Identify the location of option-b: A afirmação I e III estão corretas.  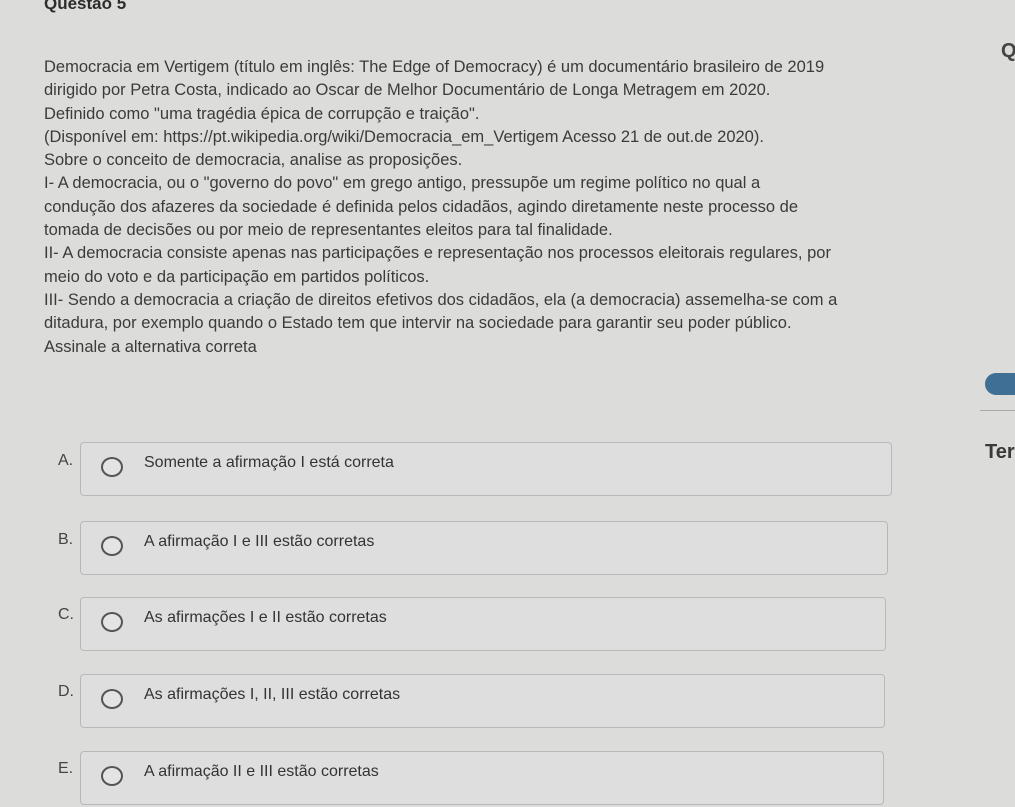
(484, 548).